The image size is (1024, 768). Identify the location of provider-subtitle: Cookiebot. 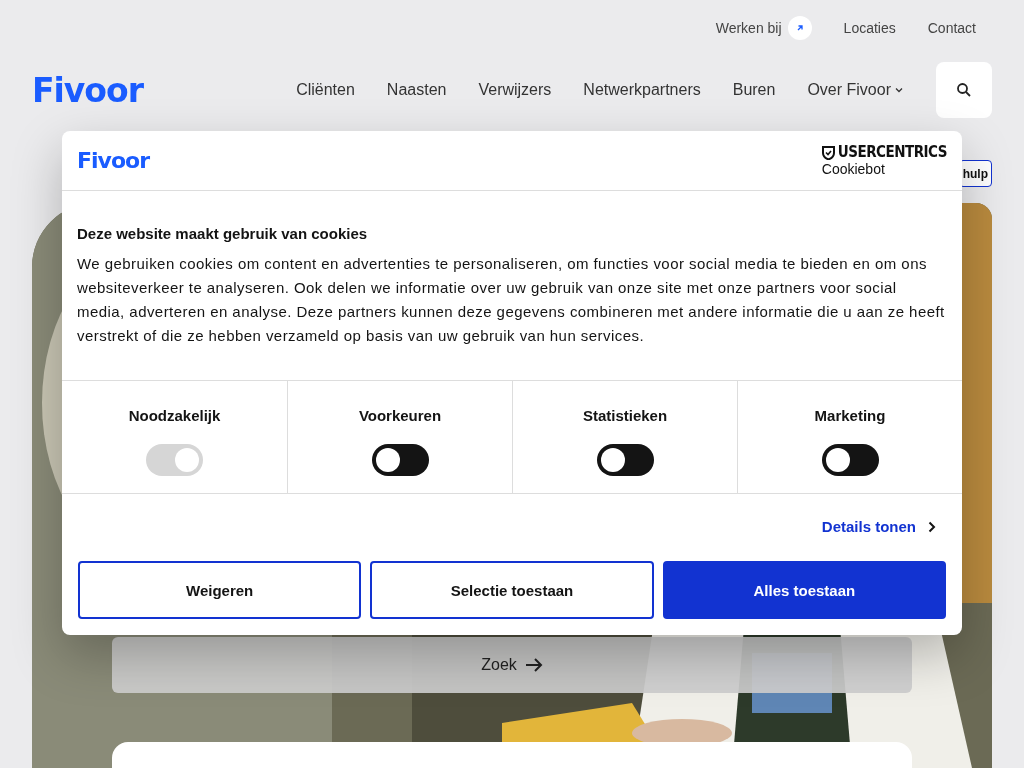
(853, 169).